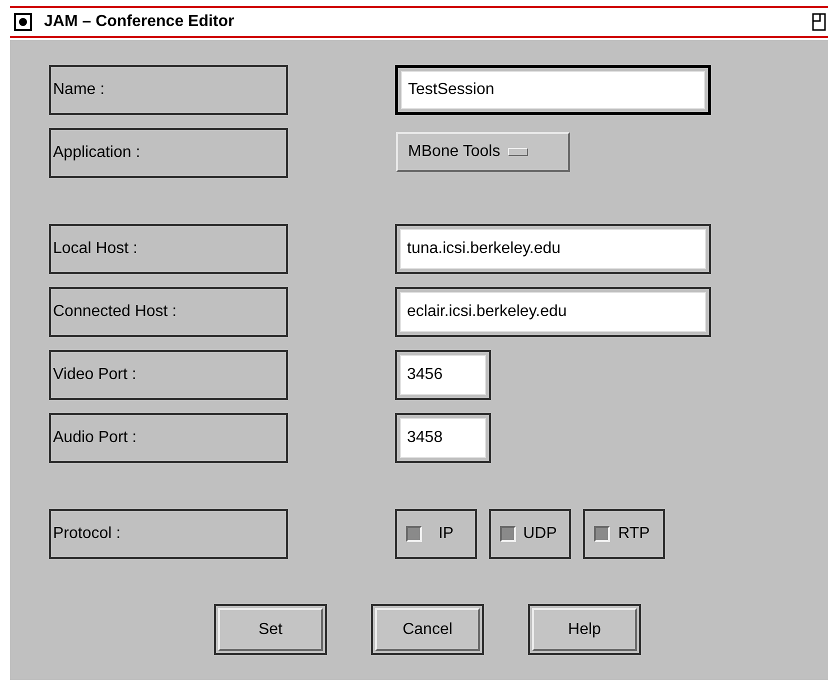  I want to click on field-label: Name :, so click(168, 90).